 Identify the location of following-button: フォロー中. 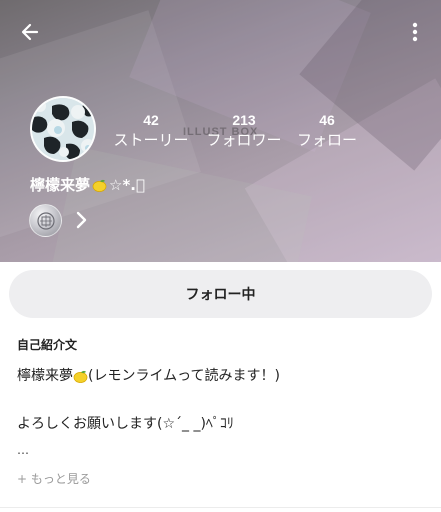
(220, 294).